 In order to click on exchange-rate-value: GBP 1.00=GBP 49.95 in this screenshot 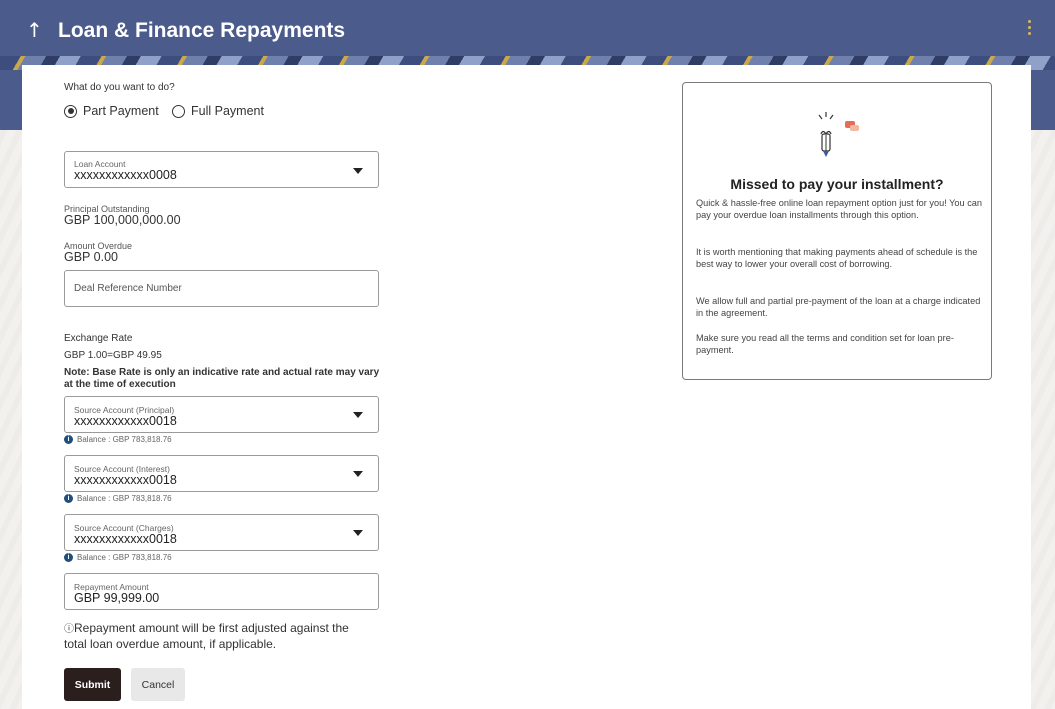, I will do `click(113, 355)`.